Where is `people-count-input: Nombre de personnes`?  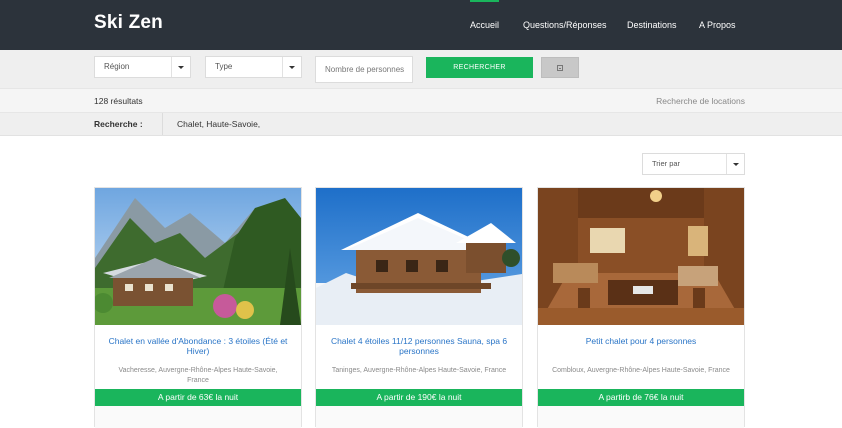 people-count-input: Nombre de personnes is located at coordinates (364, 69).